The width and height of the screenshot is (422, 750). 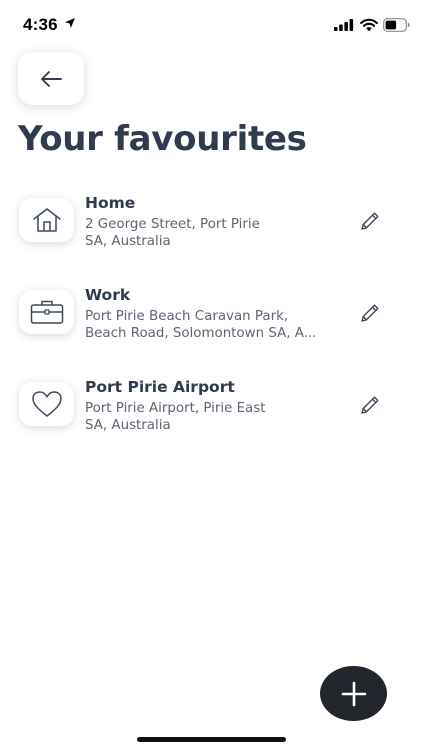 I want to click on heart-icon, so click(x=46, y=404).